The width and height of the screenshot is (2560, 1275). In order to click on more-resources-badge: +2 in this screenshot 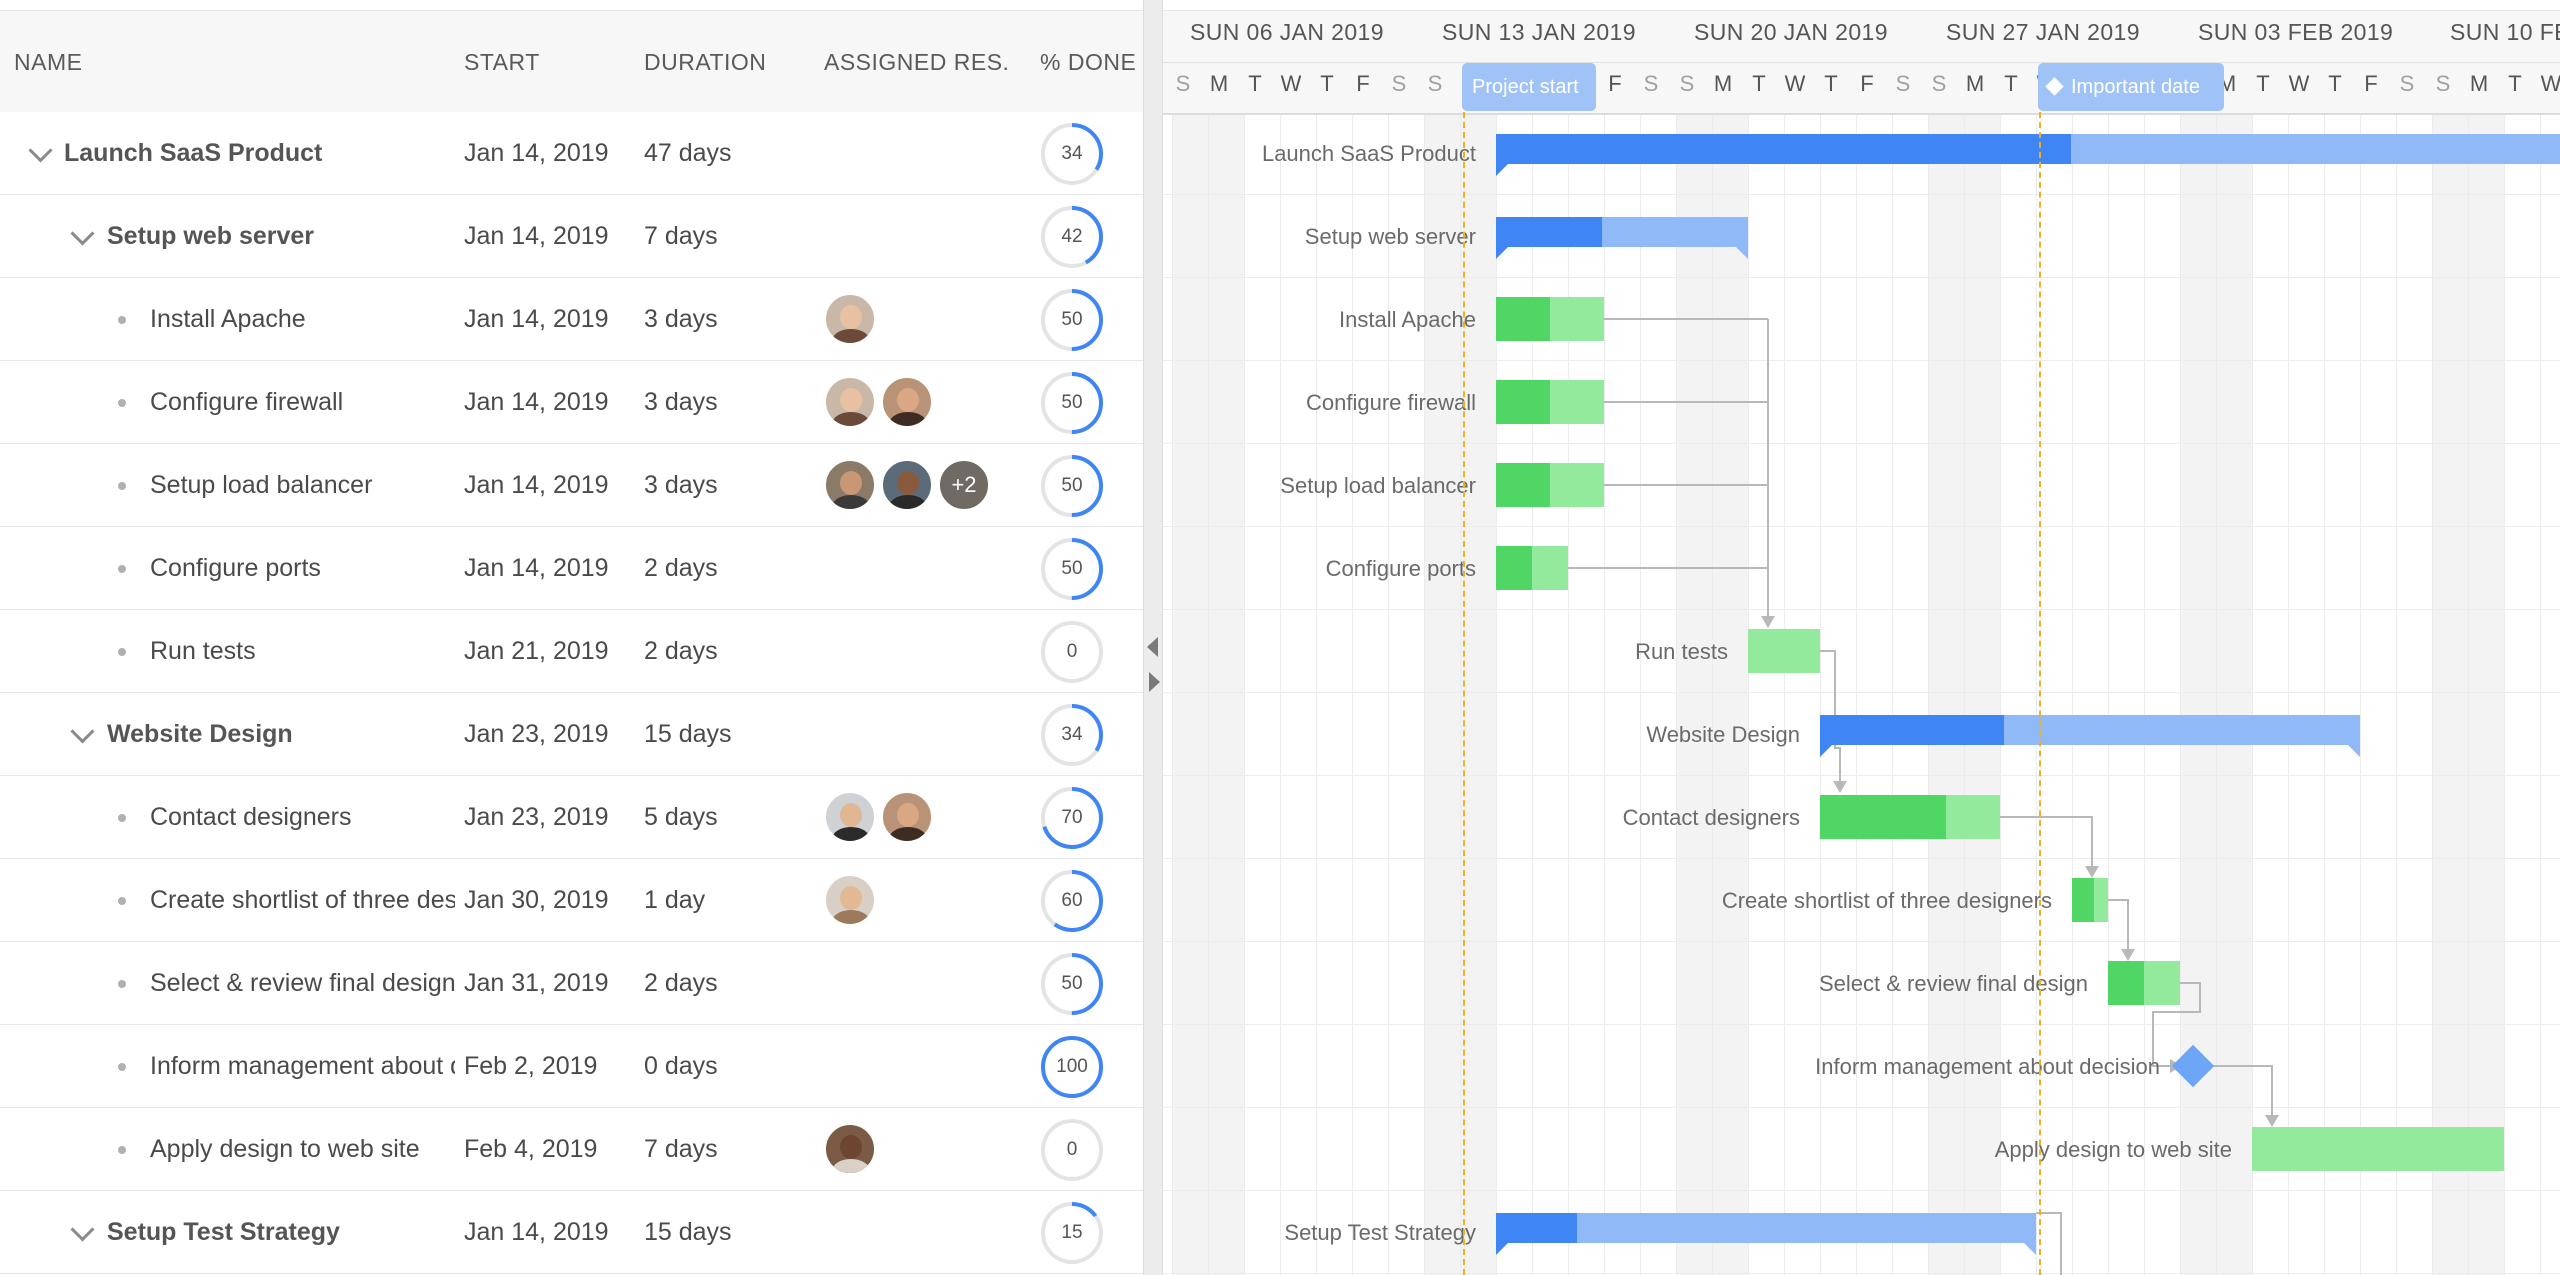, I will do `click(964, 485)`.